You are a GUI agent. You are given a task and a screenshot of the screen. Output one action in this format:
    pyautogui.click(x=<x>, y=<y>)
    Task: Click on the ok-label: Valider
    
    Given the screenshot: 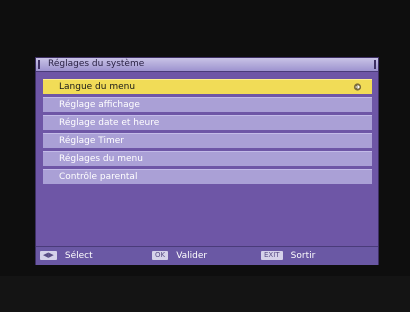 What is the action you would take?
    pyautogui.click(x=192, y=256)
    